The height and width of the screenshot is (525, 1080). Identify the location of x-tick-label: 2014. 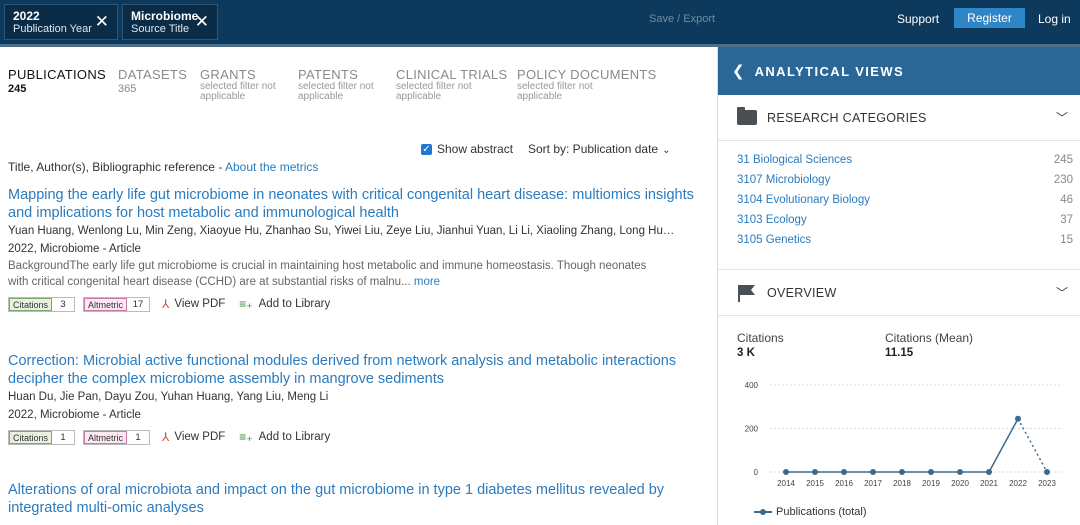
(786, 483).